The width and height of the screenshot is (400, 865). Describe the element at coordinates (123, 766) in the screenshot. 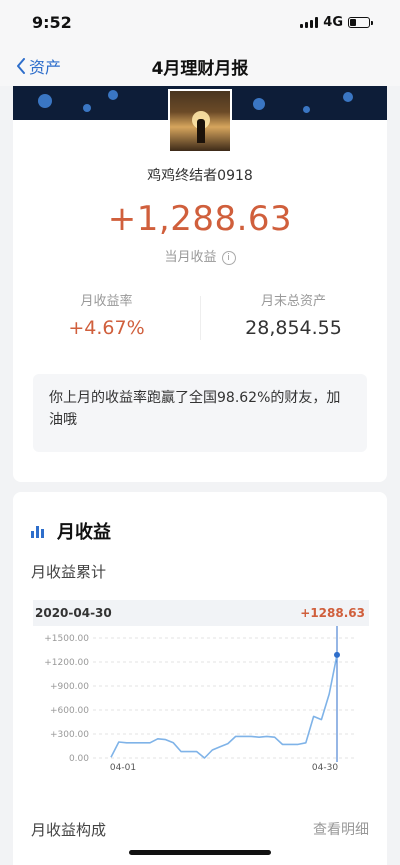

I see `x-tick-label: 04-01` at that location.